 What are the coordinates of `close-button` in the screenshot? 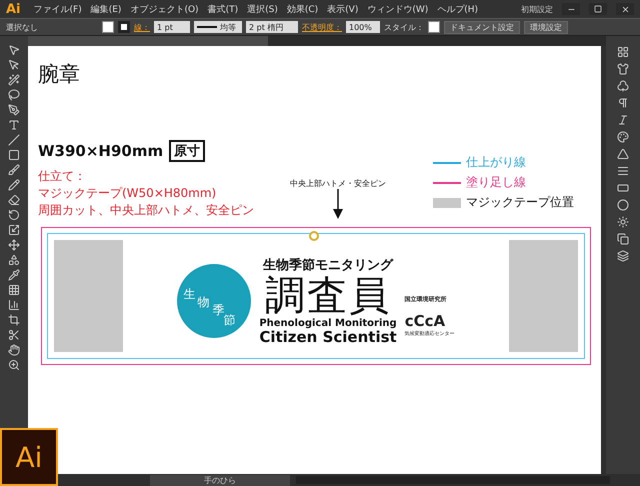 It's located at (625, 9).